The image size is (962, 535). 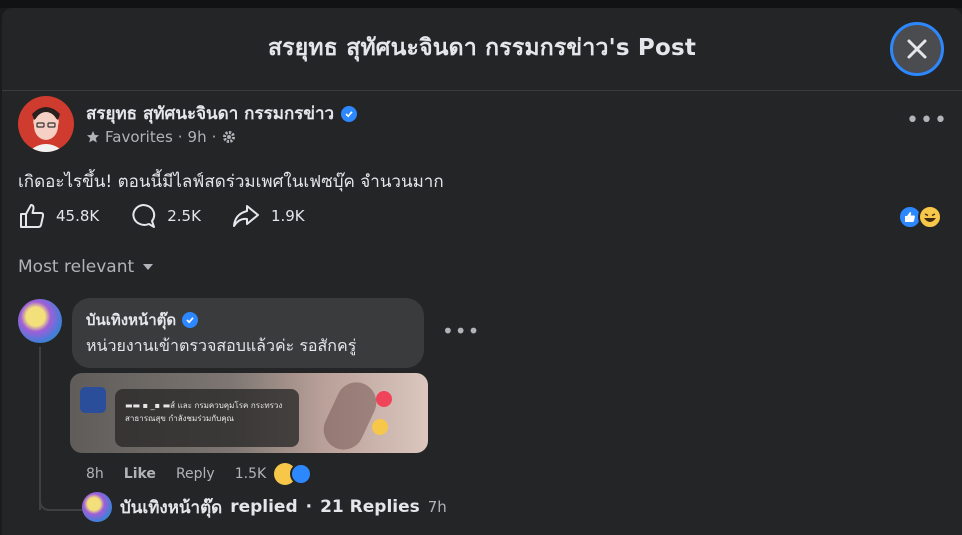 What do you see at coordinates (927, 120) in the screenshot?
I see `post-more-options-icon: •••` at bounding box center [927, 120].